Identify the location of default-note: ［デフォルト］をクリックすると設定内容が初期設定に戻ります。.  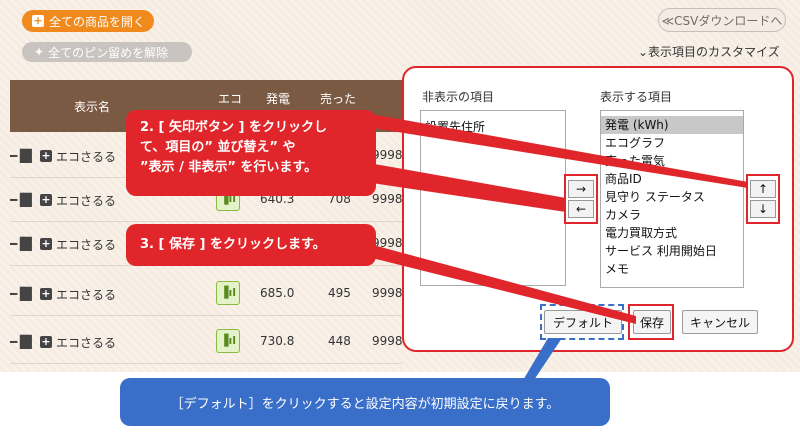
(365, 402).